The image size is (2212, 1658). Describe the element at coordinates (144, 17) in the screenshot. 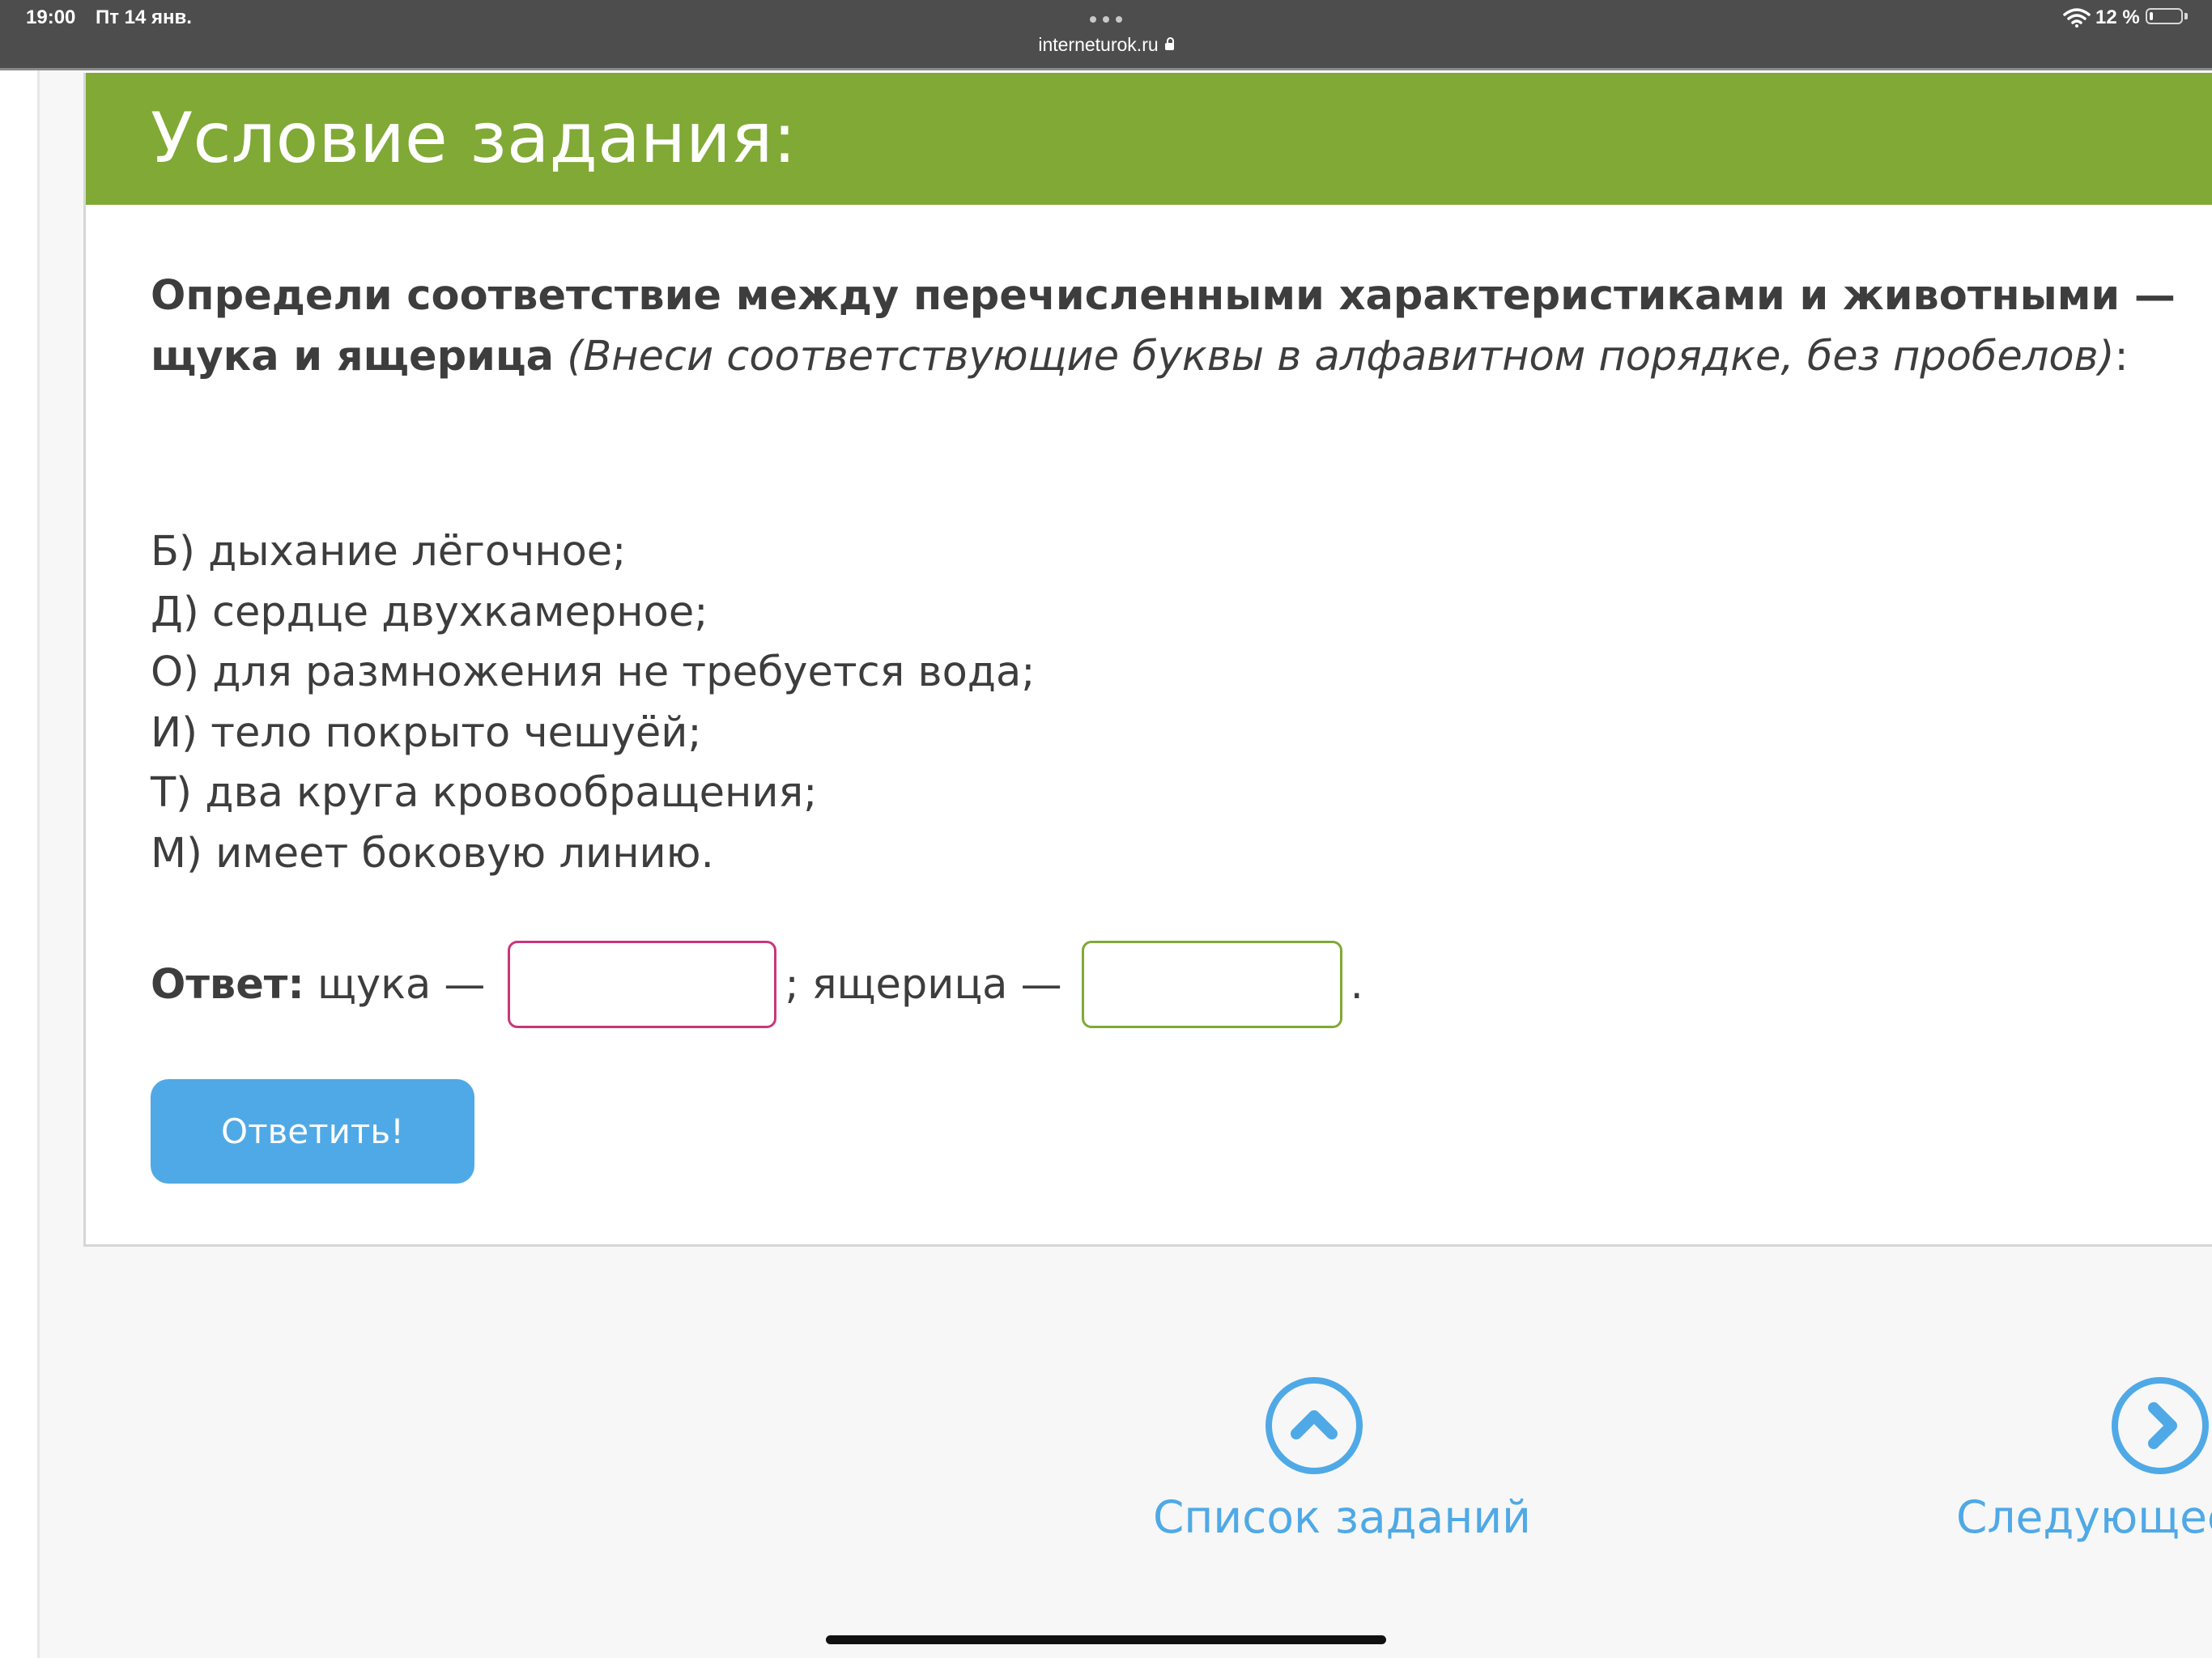

I see `status-date: Пт 14 янв.` at that location.